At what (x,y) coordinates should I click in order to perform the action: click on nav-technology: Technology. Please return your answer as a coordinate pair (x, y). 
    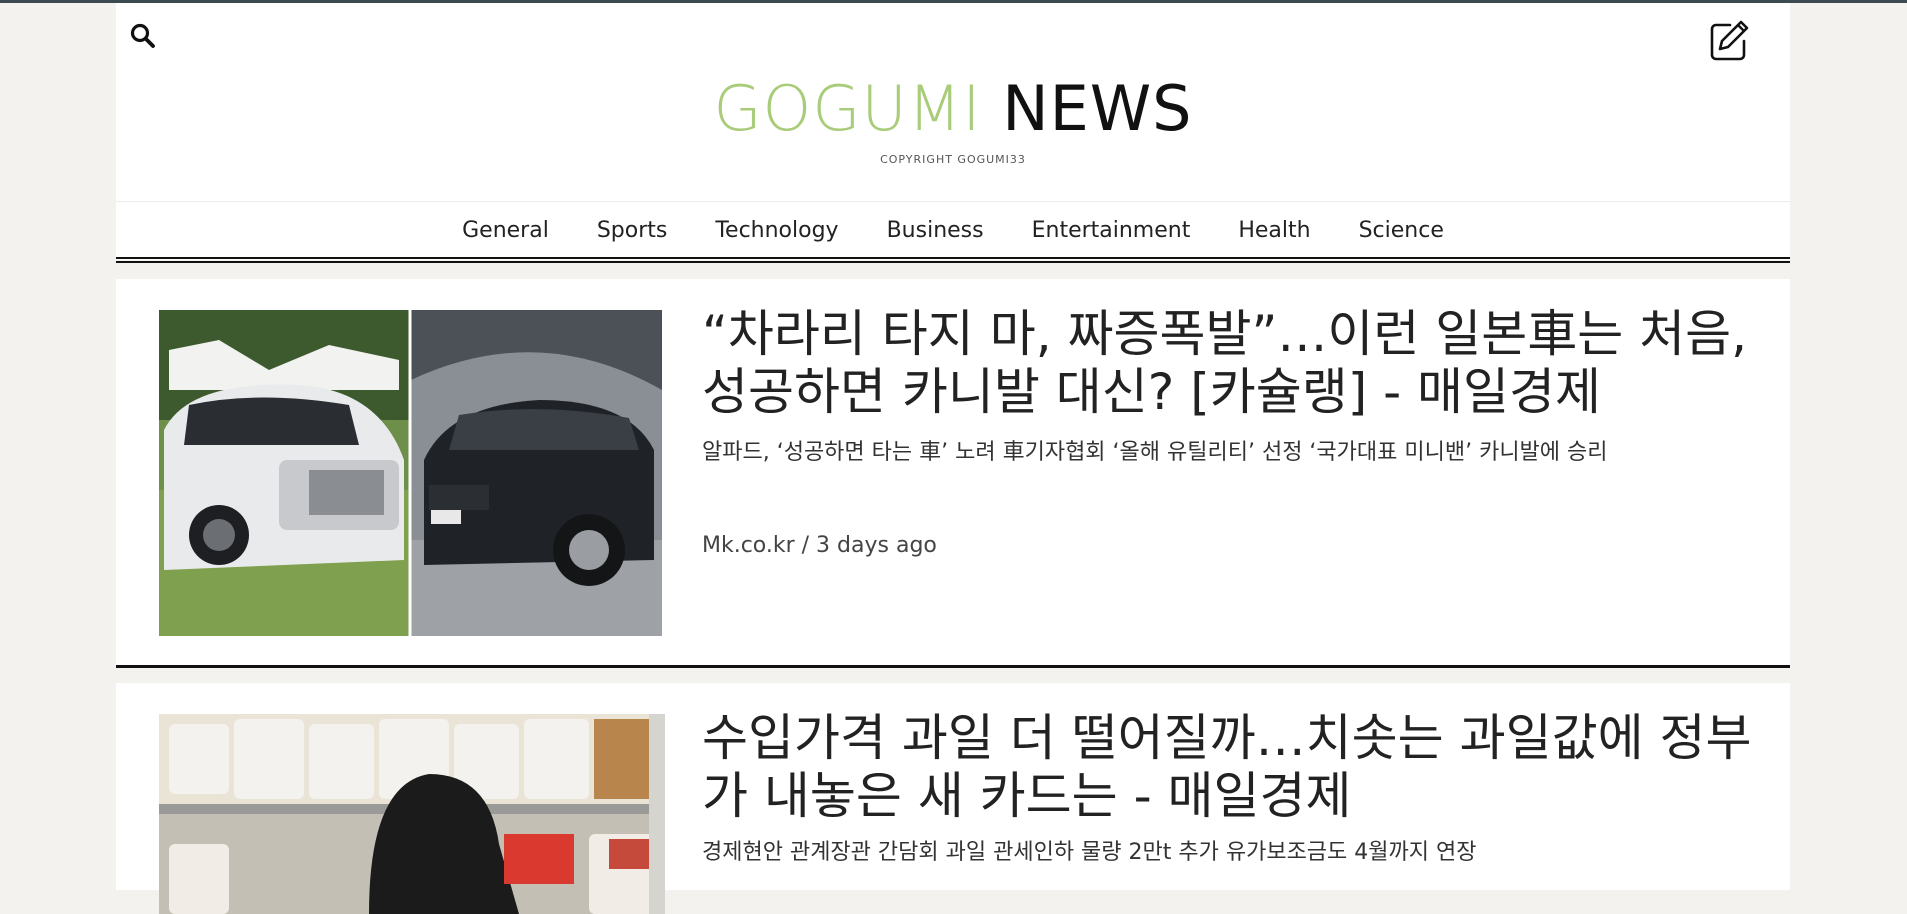
    Looking at the image, I should click on (776, 231).